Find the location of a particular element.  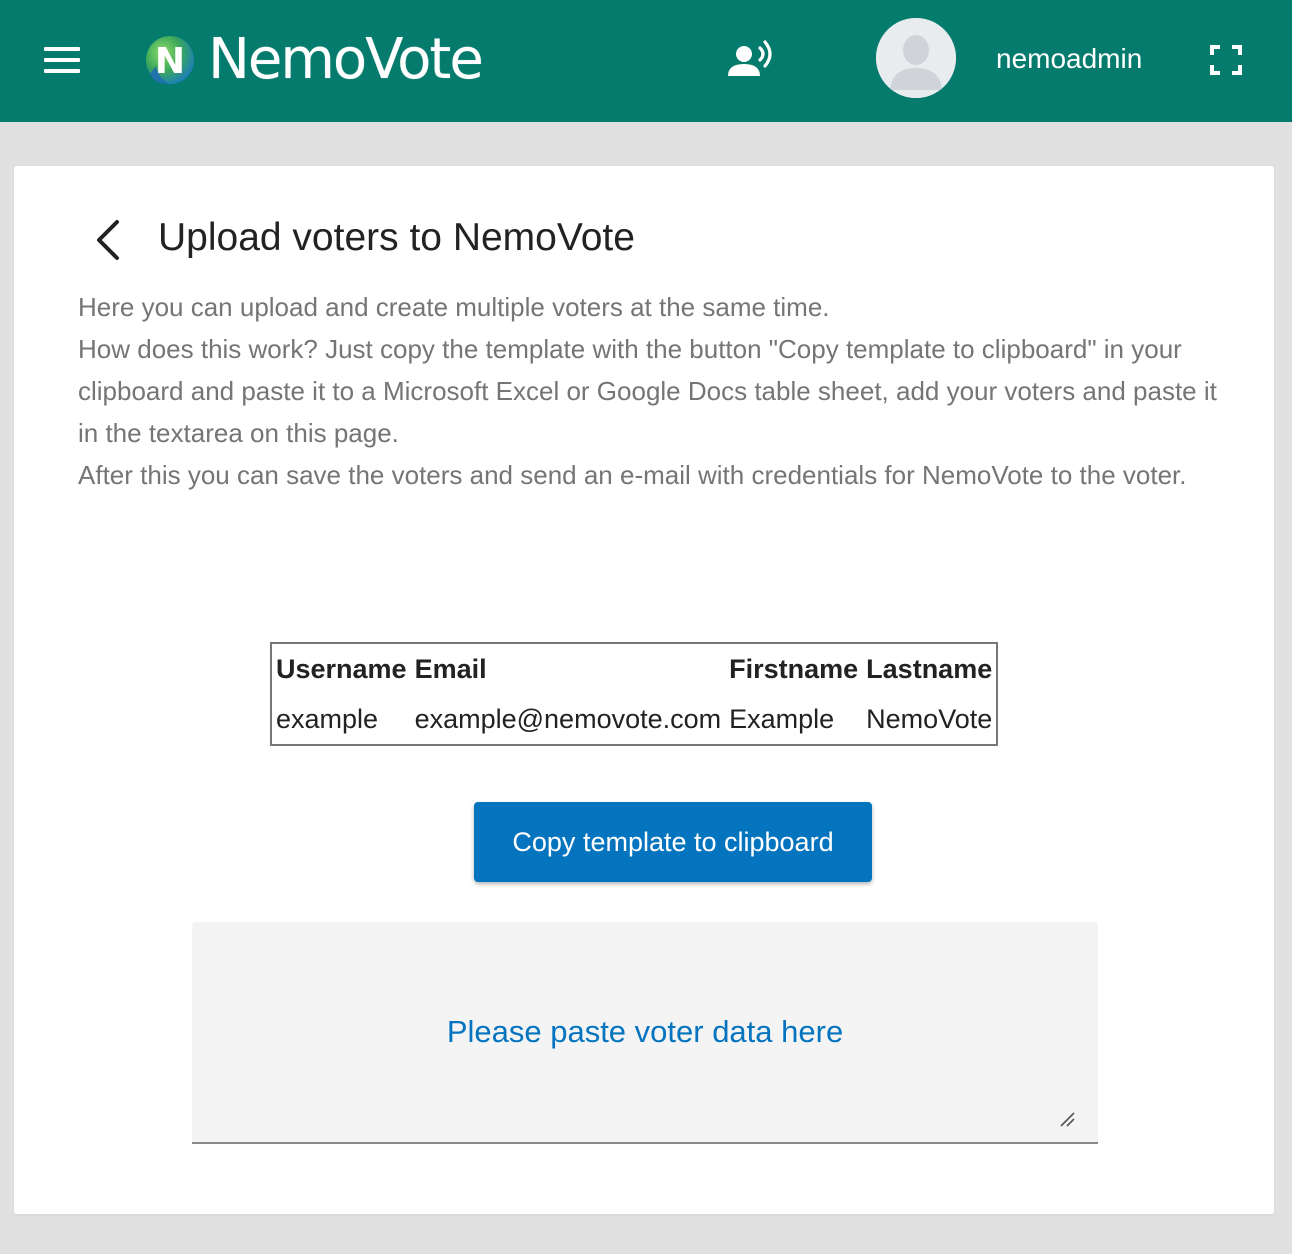

column-header-lastname: Lastname is located at coordinates (929, 668).